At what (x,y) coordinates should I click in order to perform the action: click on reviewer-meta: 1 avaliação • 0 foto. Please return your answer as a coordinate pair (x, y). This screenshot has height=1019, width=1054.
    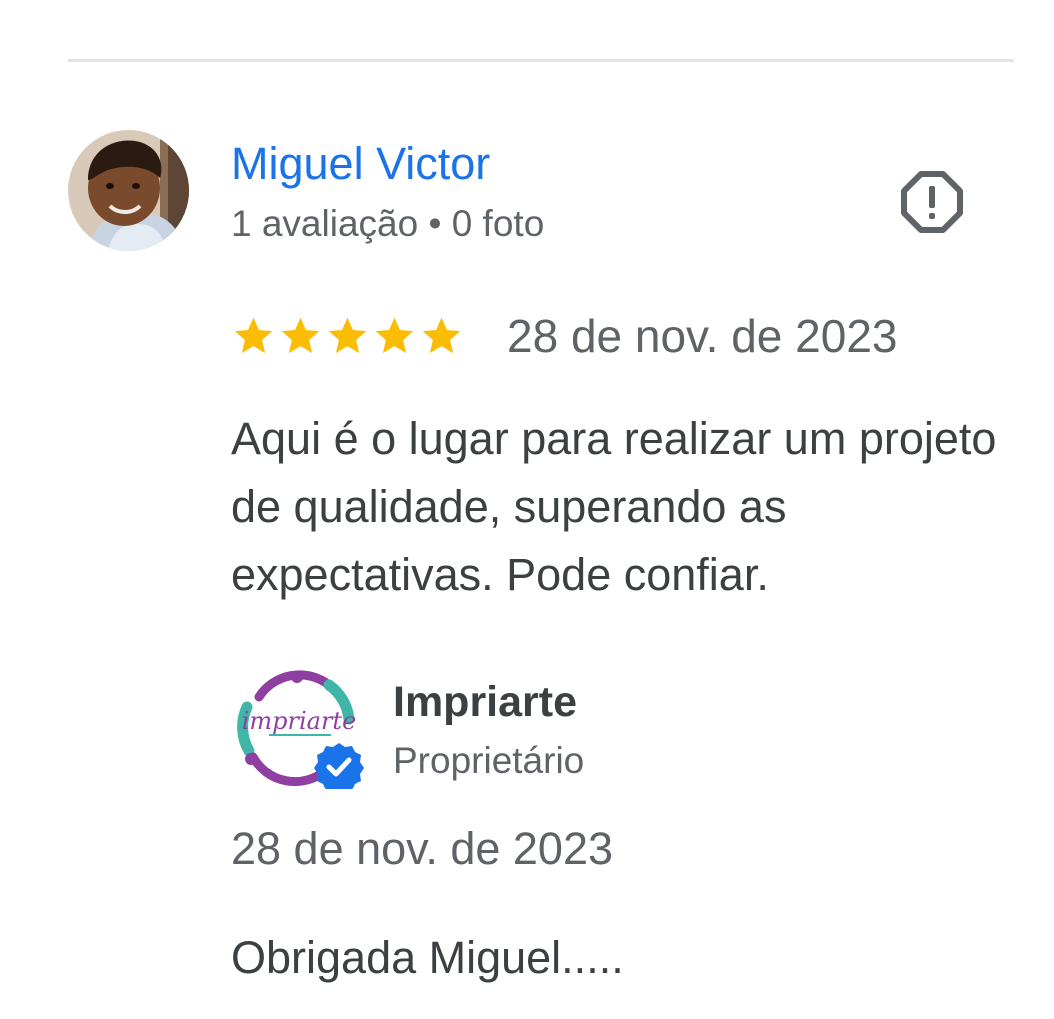
    Looking at the image, I should click on (388, 223).